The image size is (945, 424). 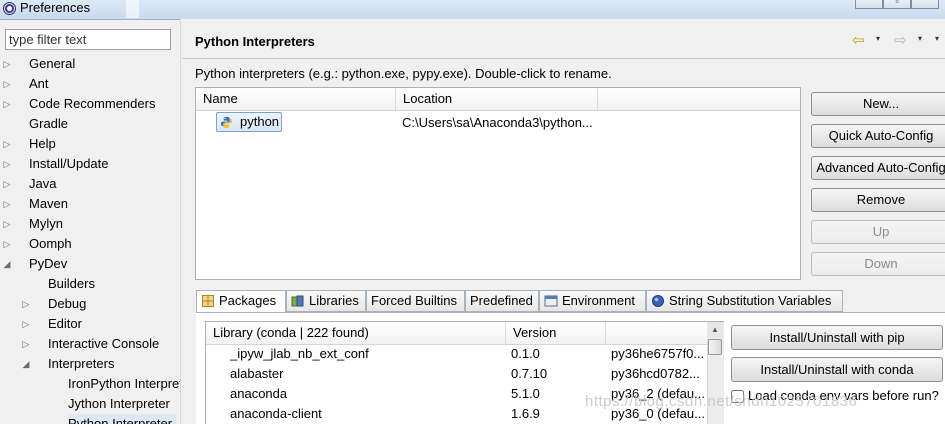 I want to click on tree-item: Jython Interpreter, so click(x=90, y=404).